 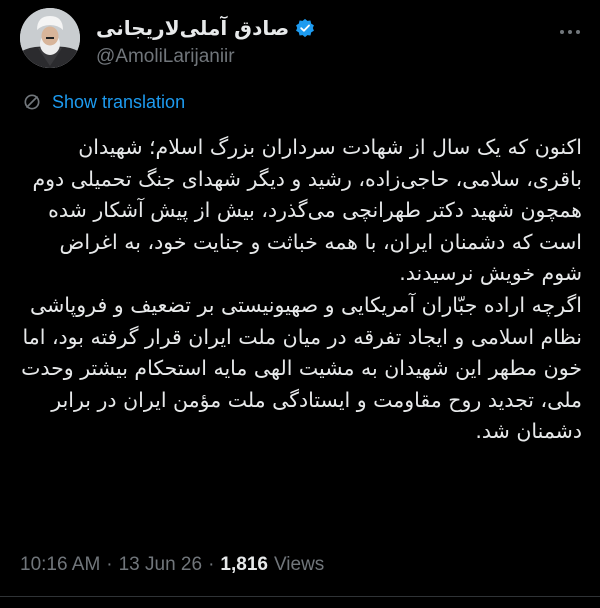 What do you see at coordinates (300, 596) in the screenshot?
I see `divider` at bounding box center [300, 596].